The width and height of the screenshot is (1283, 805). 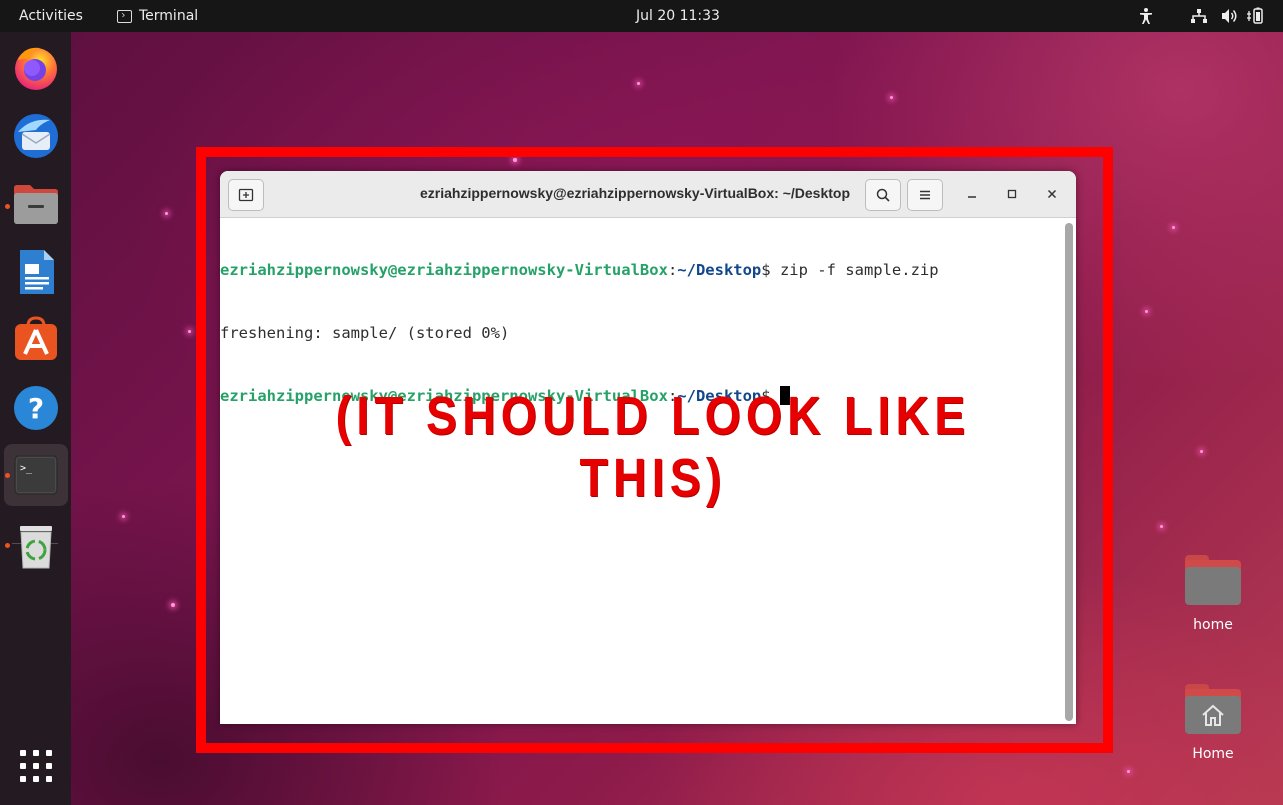 I want to click on files-icon, so click(x=36, y=204).